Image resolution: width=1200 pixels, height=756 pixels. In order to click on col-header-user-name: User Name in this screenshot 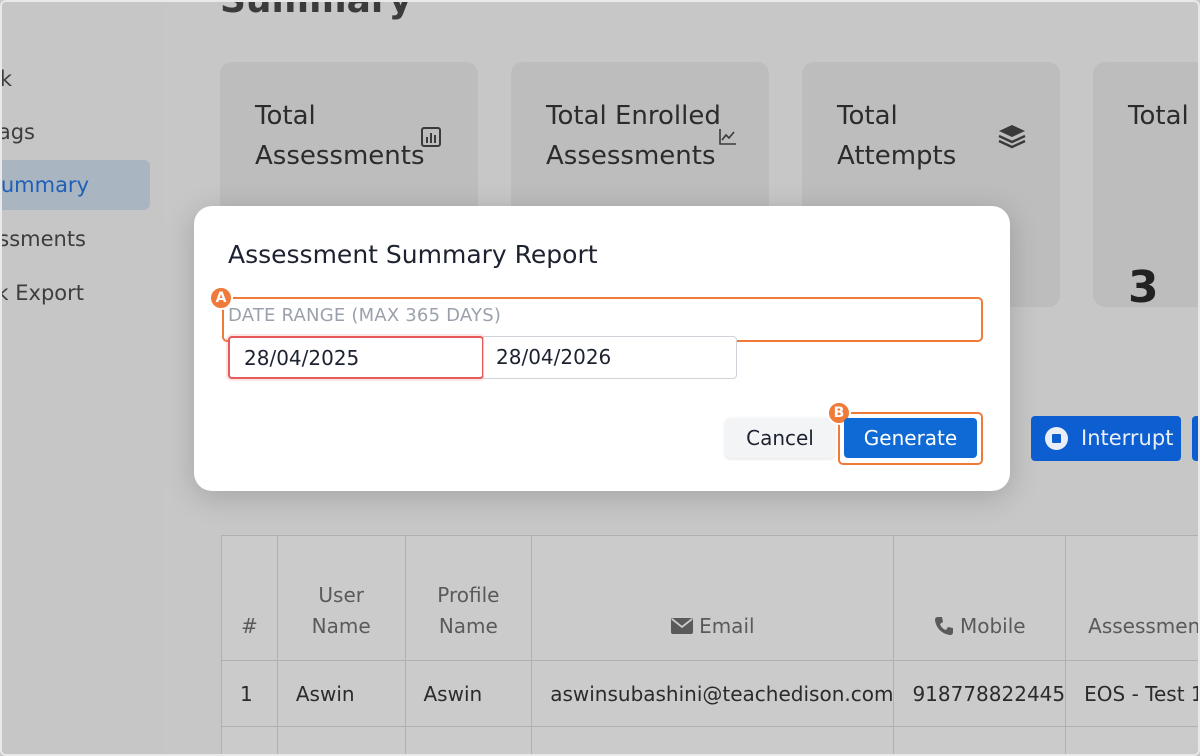, I will do `click(341, 598)`.